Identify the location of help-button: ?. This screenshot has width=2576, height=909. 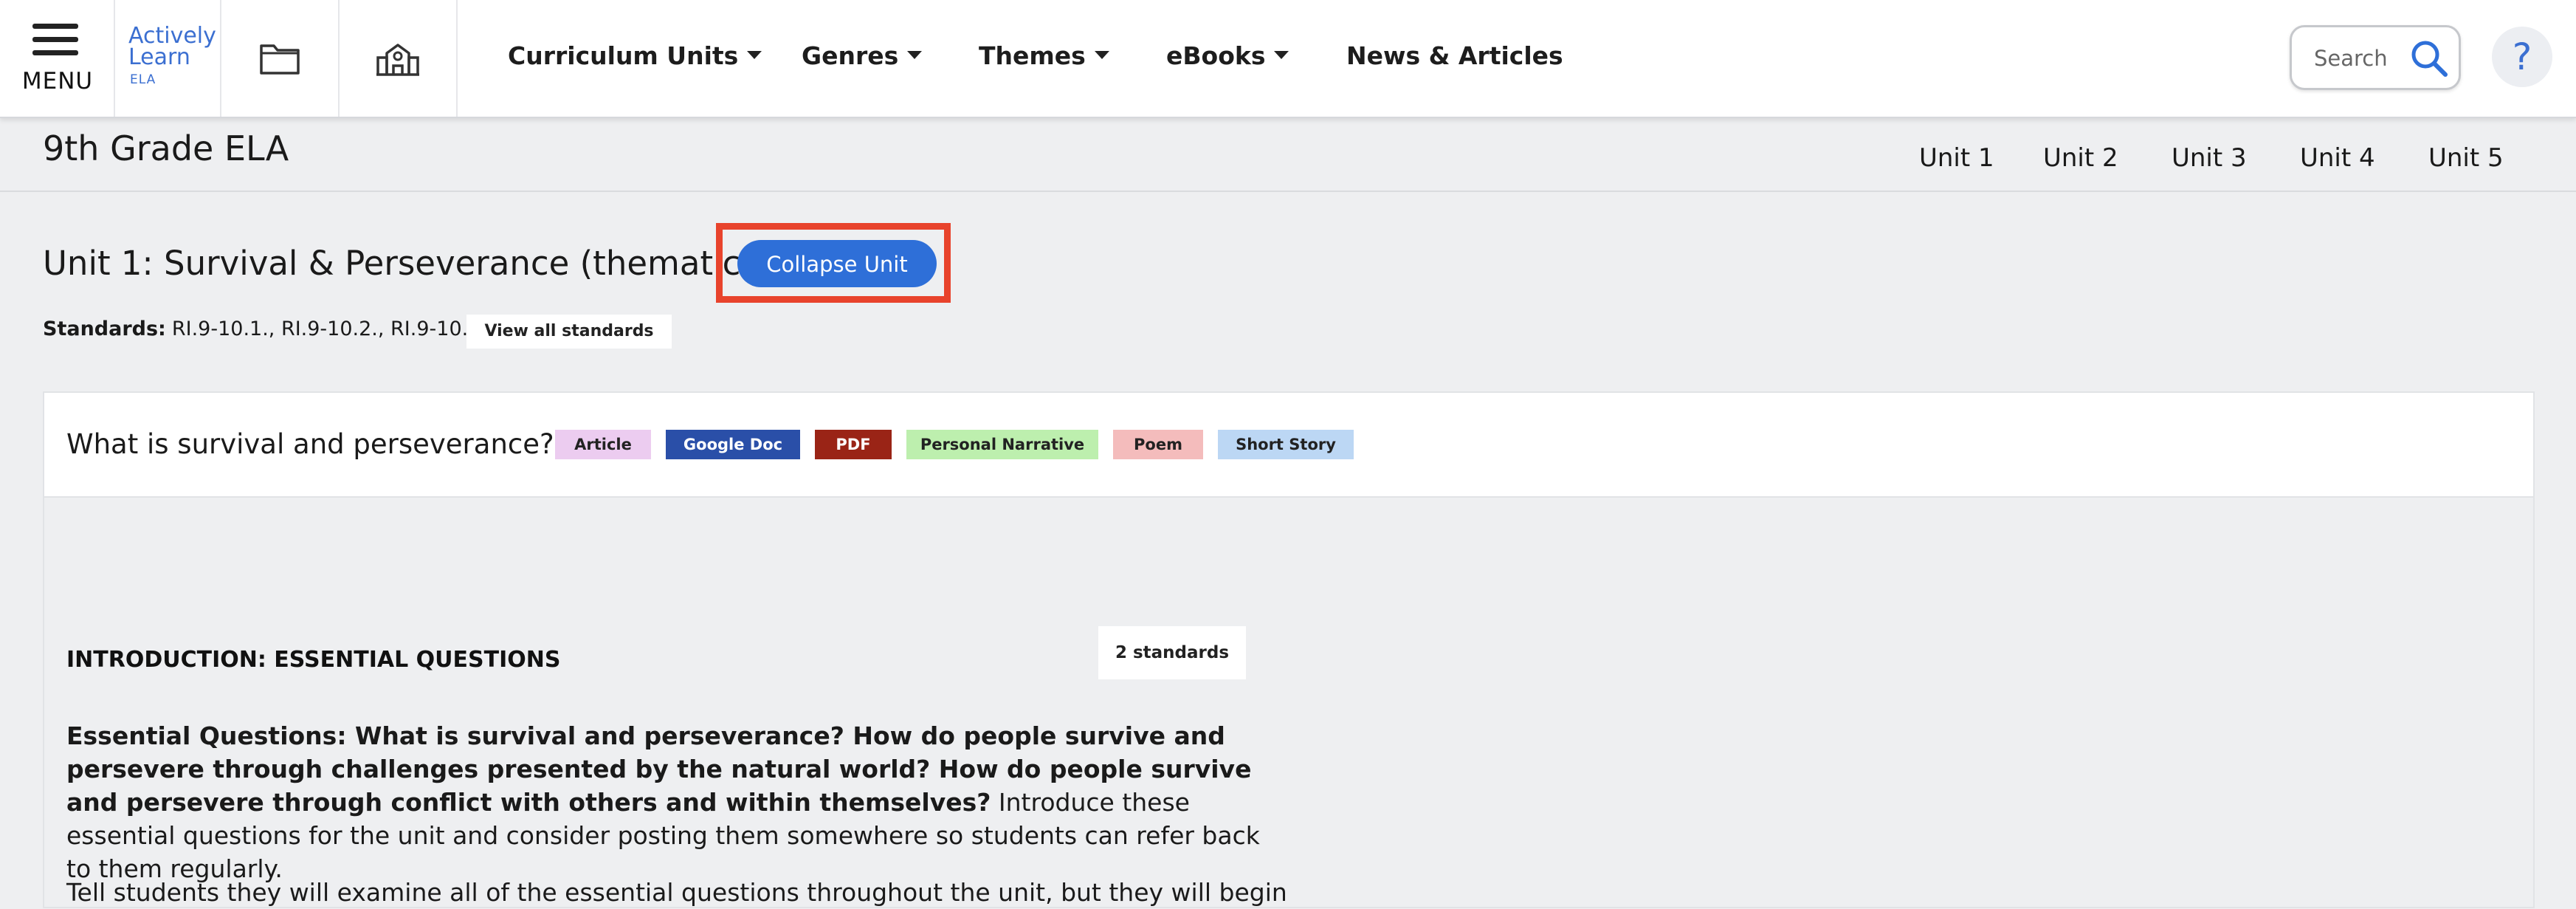
(2522, 57).